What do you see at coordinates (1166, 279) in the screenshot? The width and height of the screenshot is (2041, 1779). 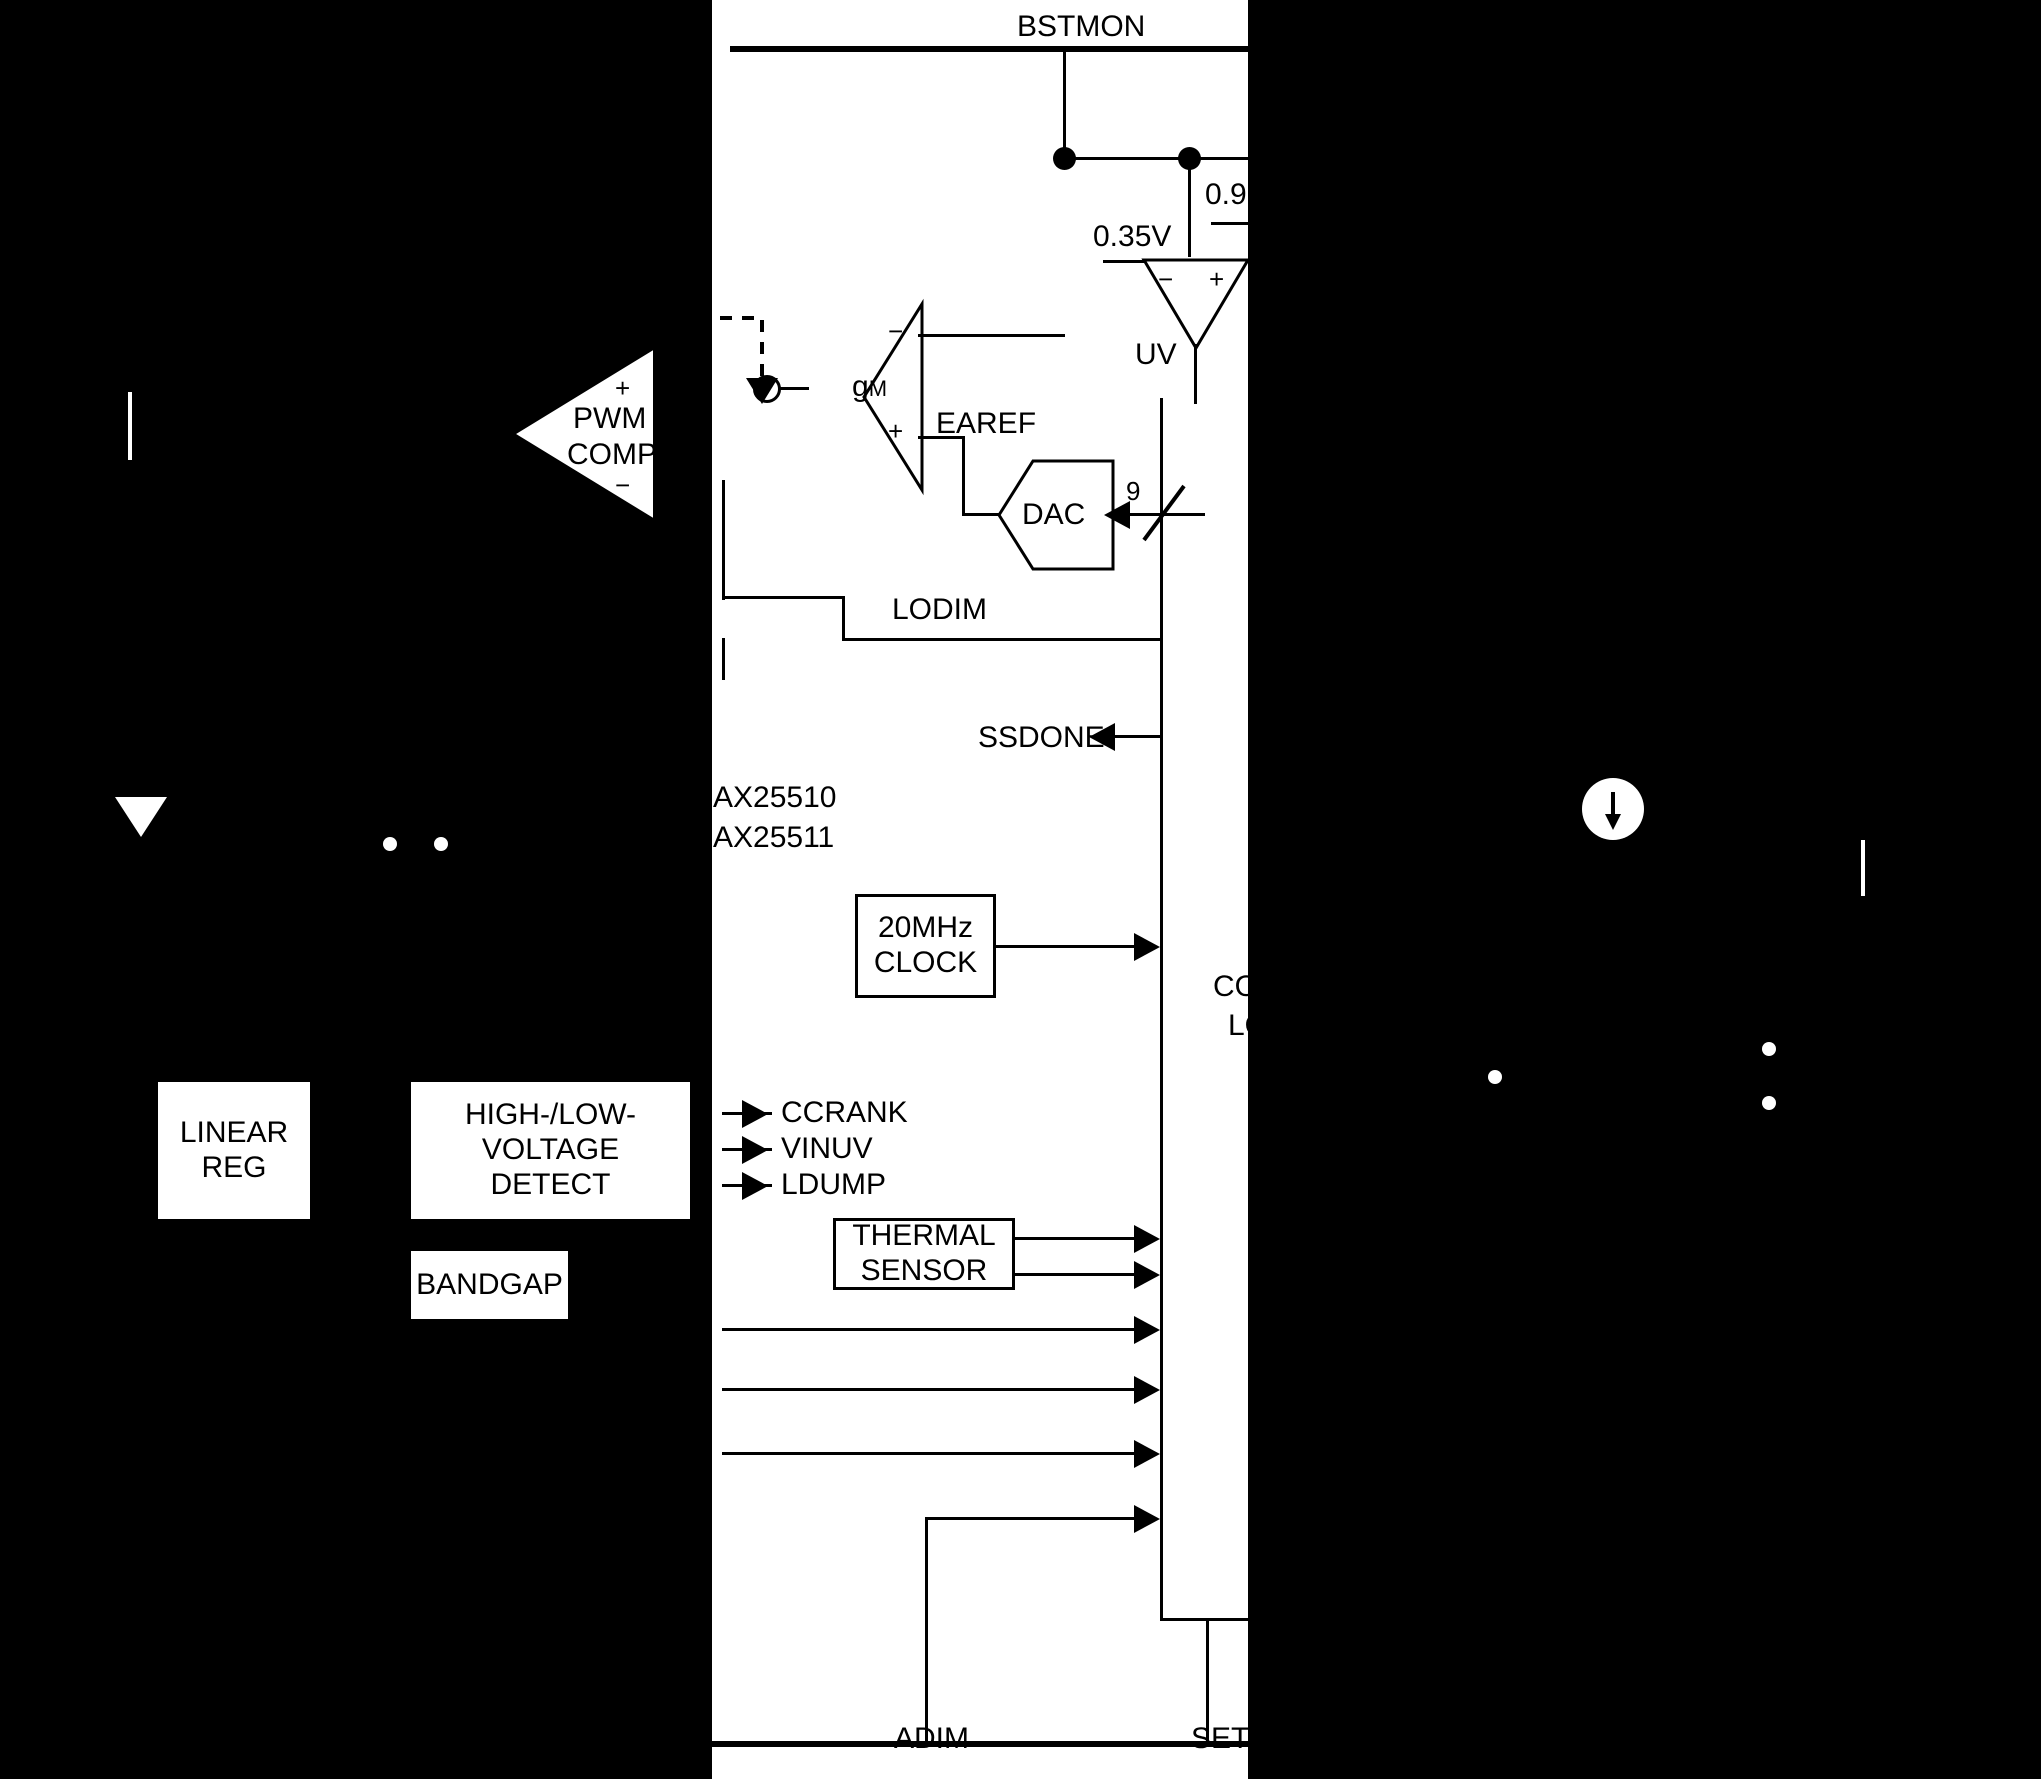 I see `uv-minus-sign: −` at bounding box center [1166, 279].